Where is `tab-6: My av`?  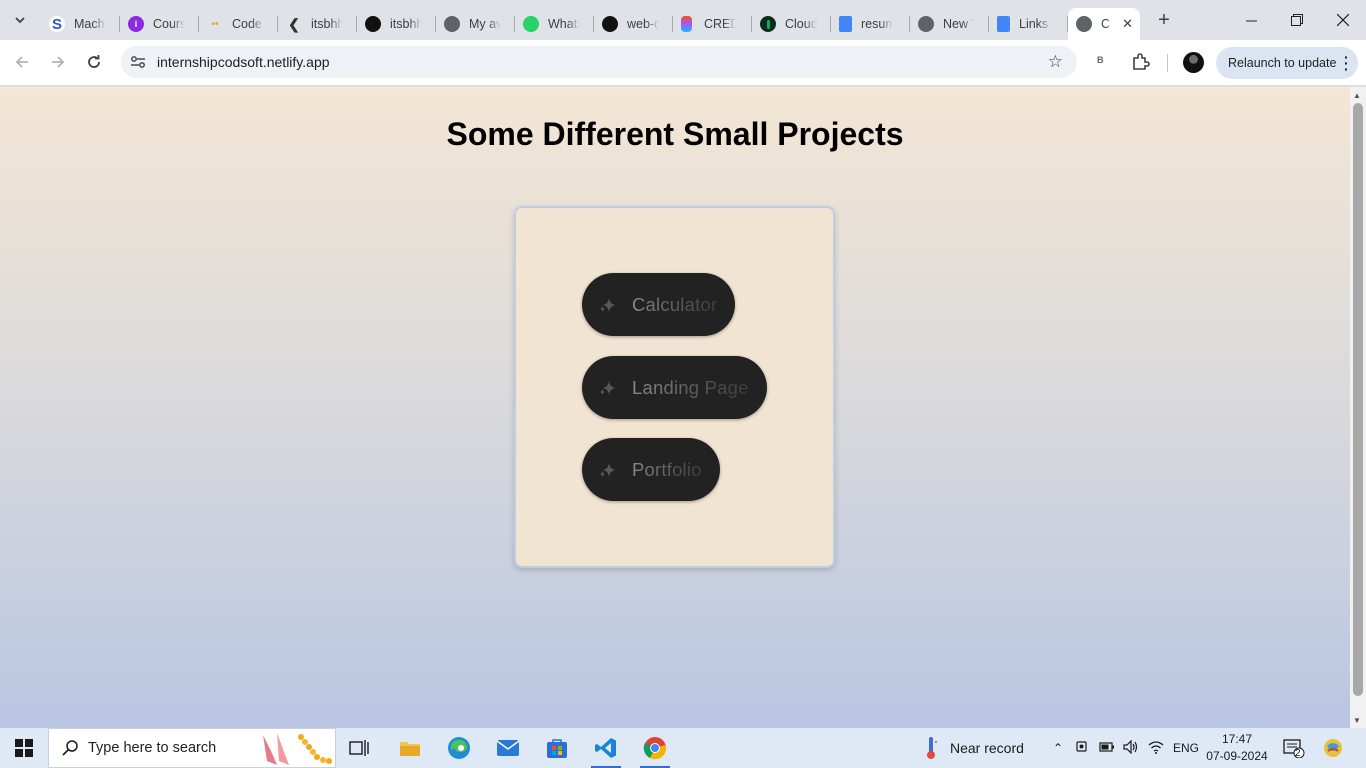 tab-6: My av is located at coordinates (475, 24).